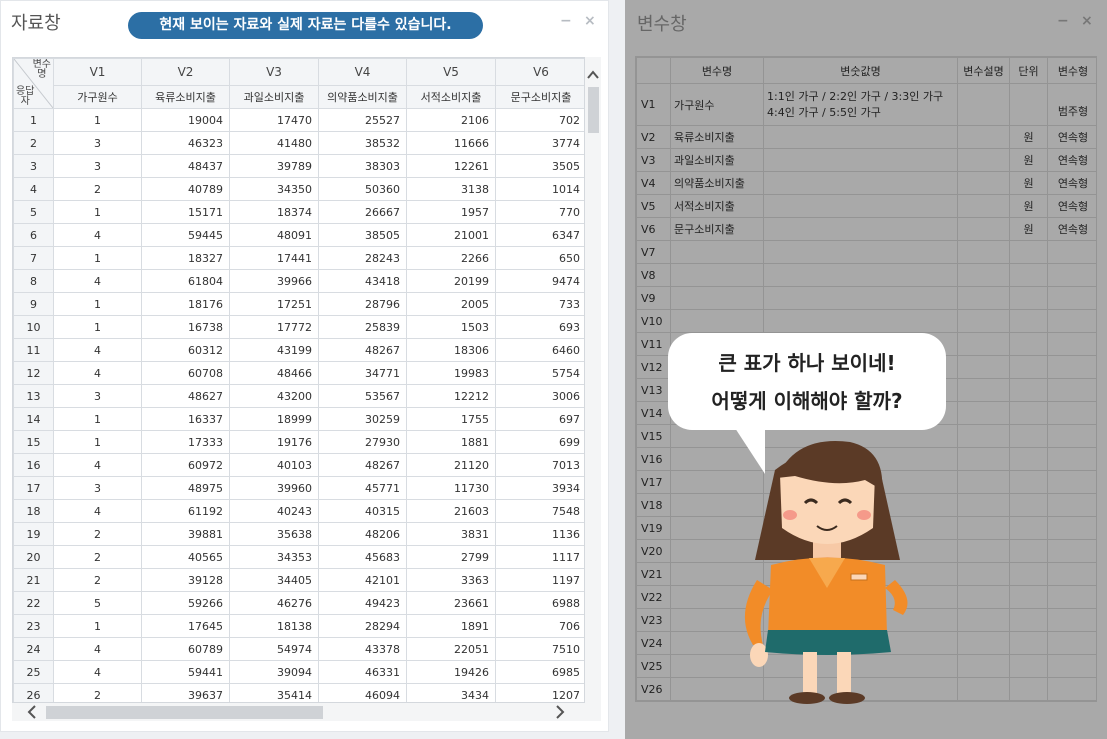 This screenshot has height=739, width=1107. I want to click on table-row: 7 1 18327 17441 28243 2266 650, so click(298, 258).